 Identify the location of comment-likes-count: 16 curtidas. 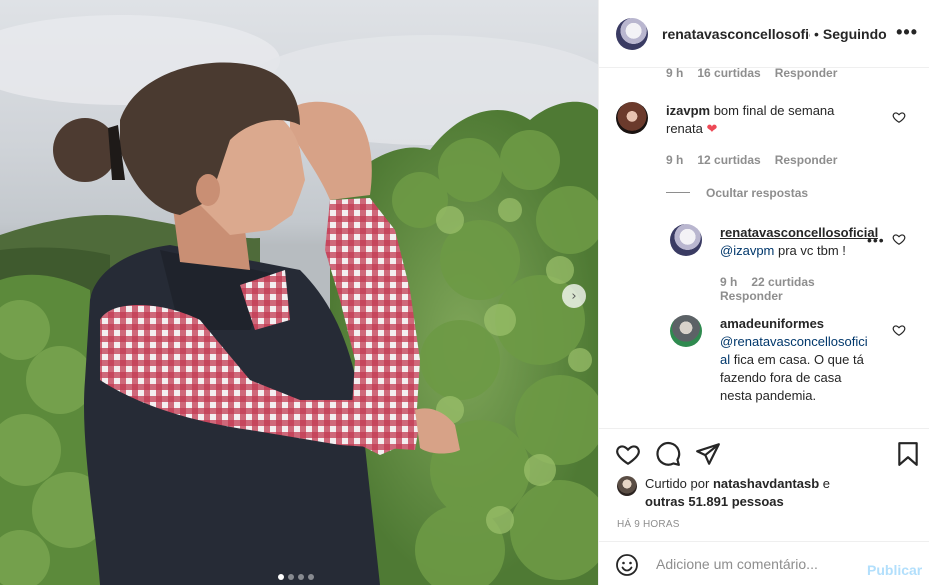
(728, 74).